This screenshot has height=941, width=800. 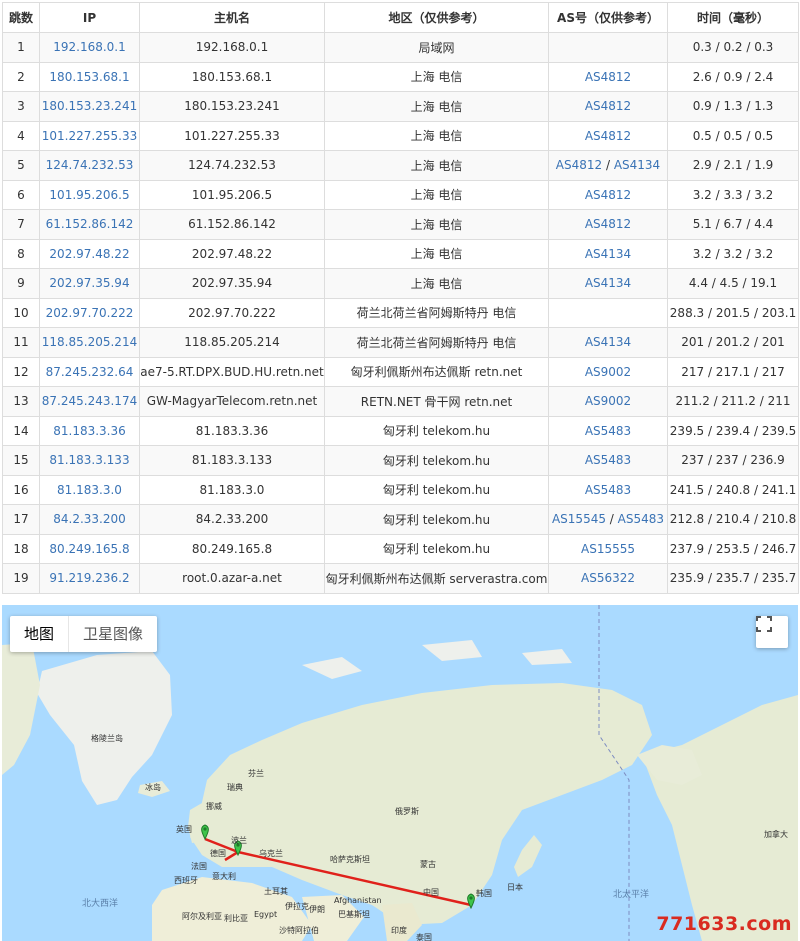 What do you see at coordinates (733, 342) in the screenshot?
I see `cell-time-text: 201 / 201.2 / 201` at bounding box center [733, 342].